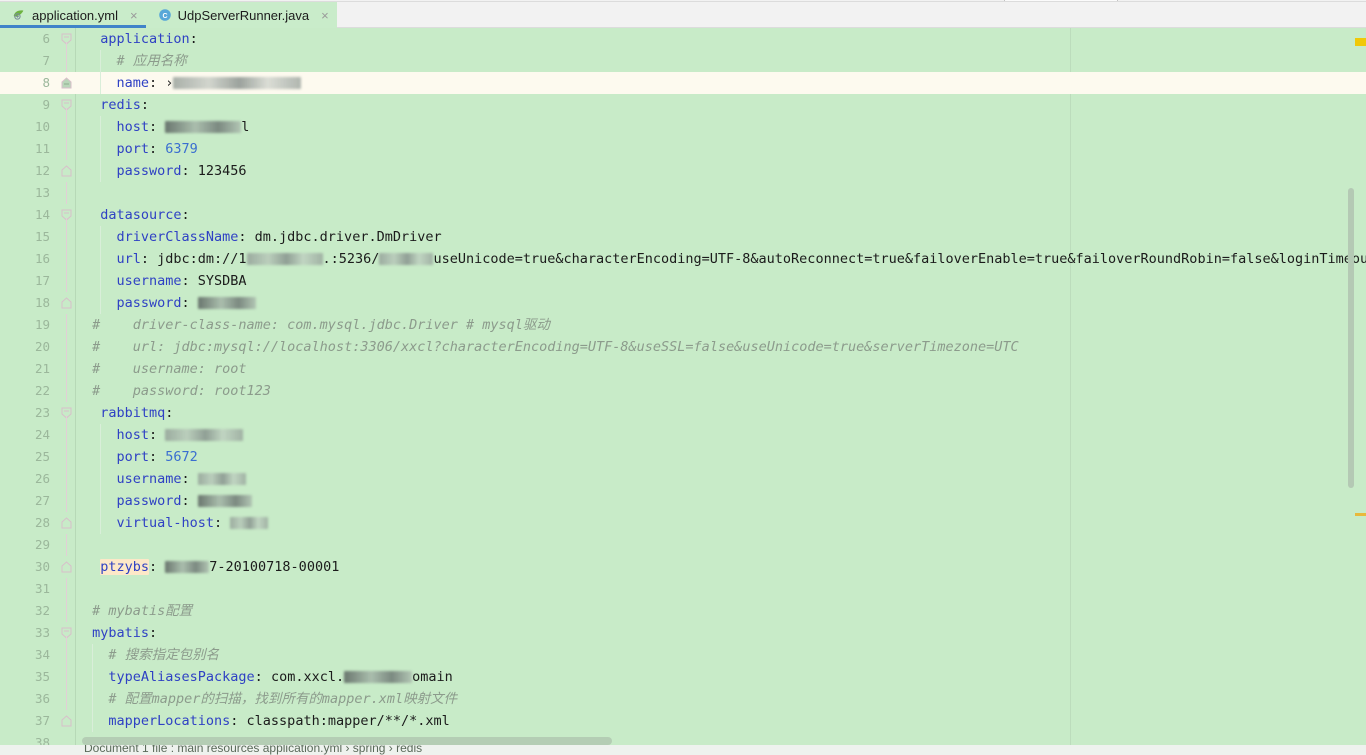 The image size is (1366, 755). I want to click on code-text: ptzybs: 7-20100718-00001, so click(219, 567).